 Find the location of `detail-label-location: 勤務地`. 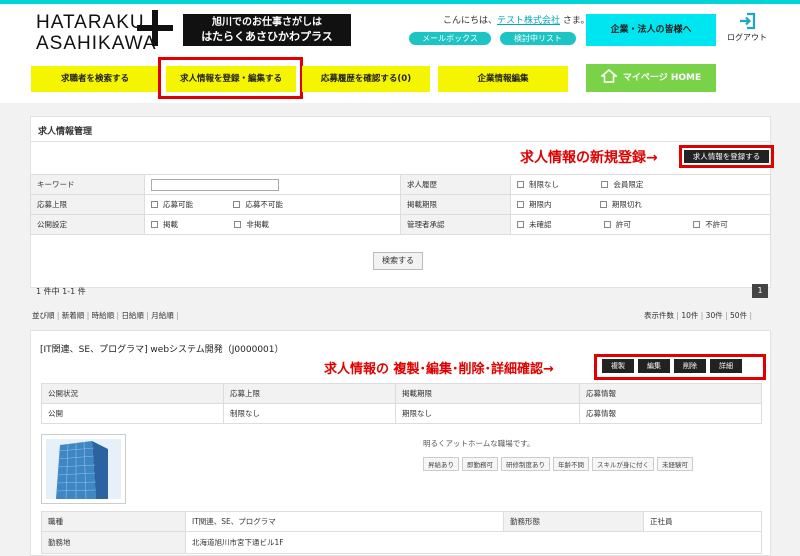

detail-label-location: 勤務地 is located at coordinates (113, 542).